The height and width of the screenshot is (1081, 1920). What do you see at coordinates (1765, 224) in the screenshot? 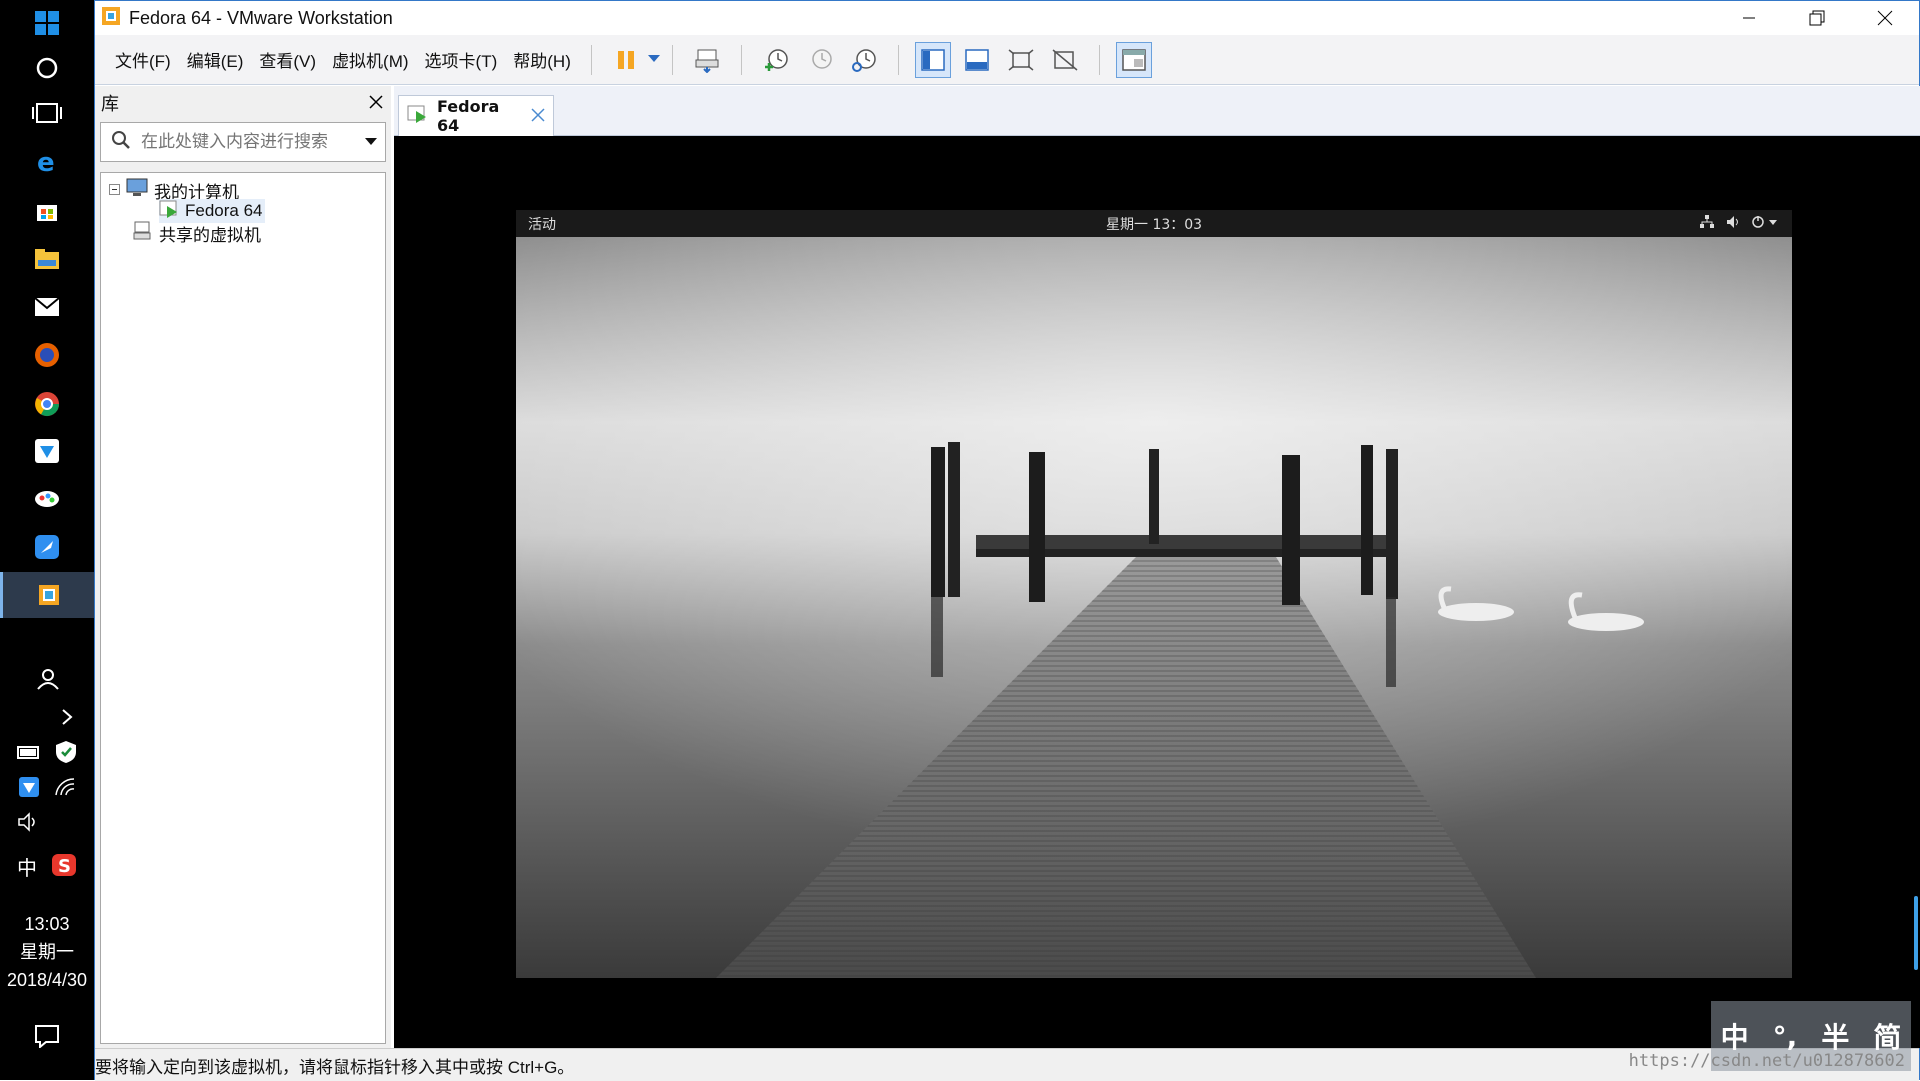
I see `power-menu-icon` at bounding box center [1765, 224].